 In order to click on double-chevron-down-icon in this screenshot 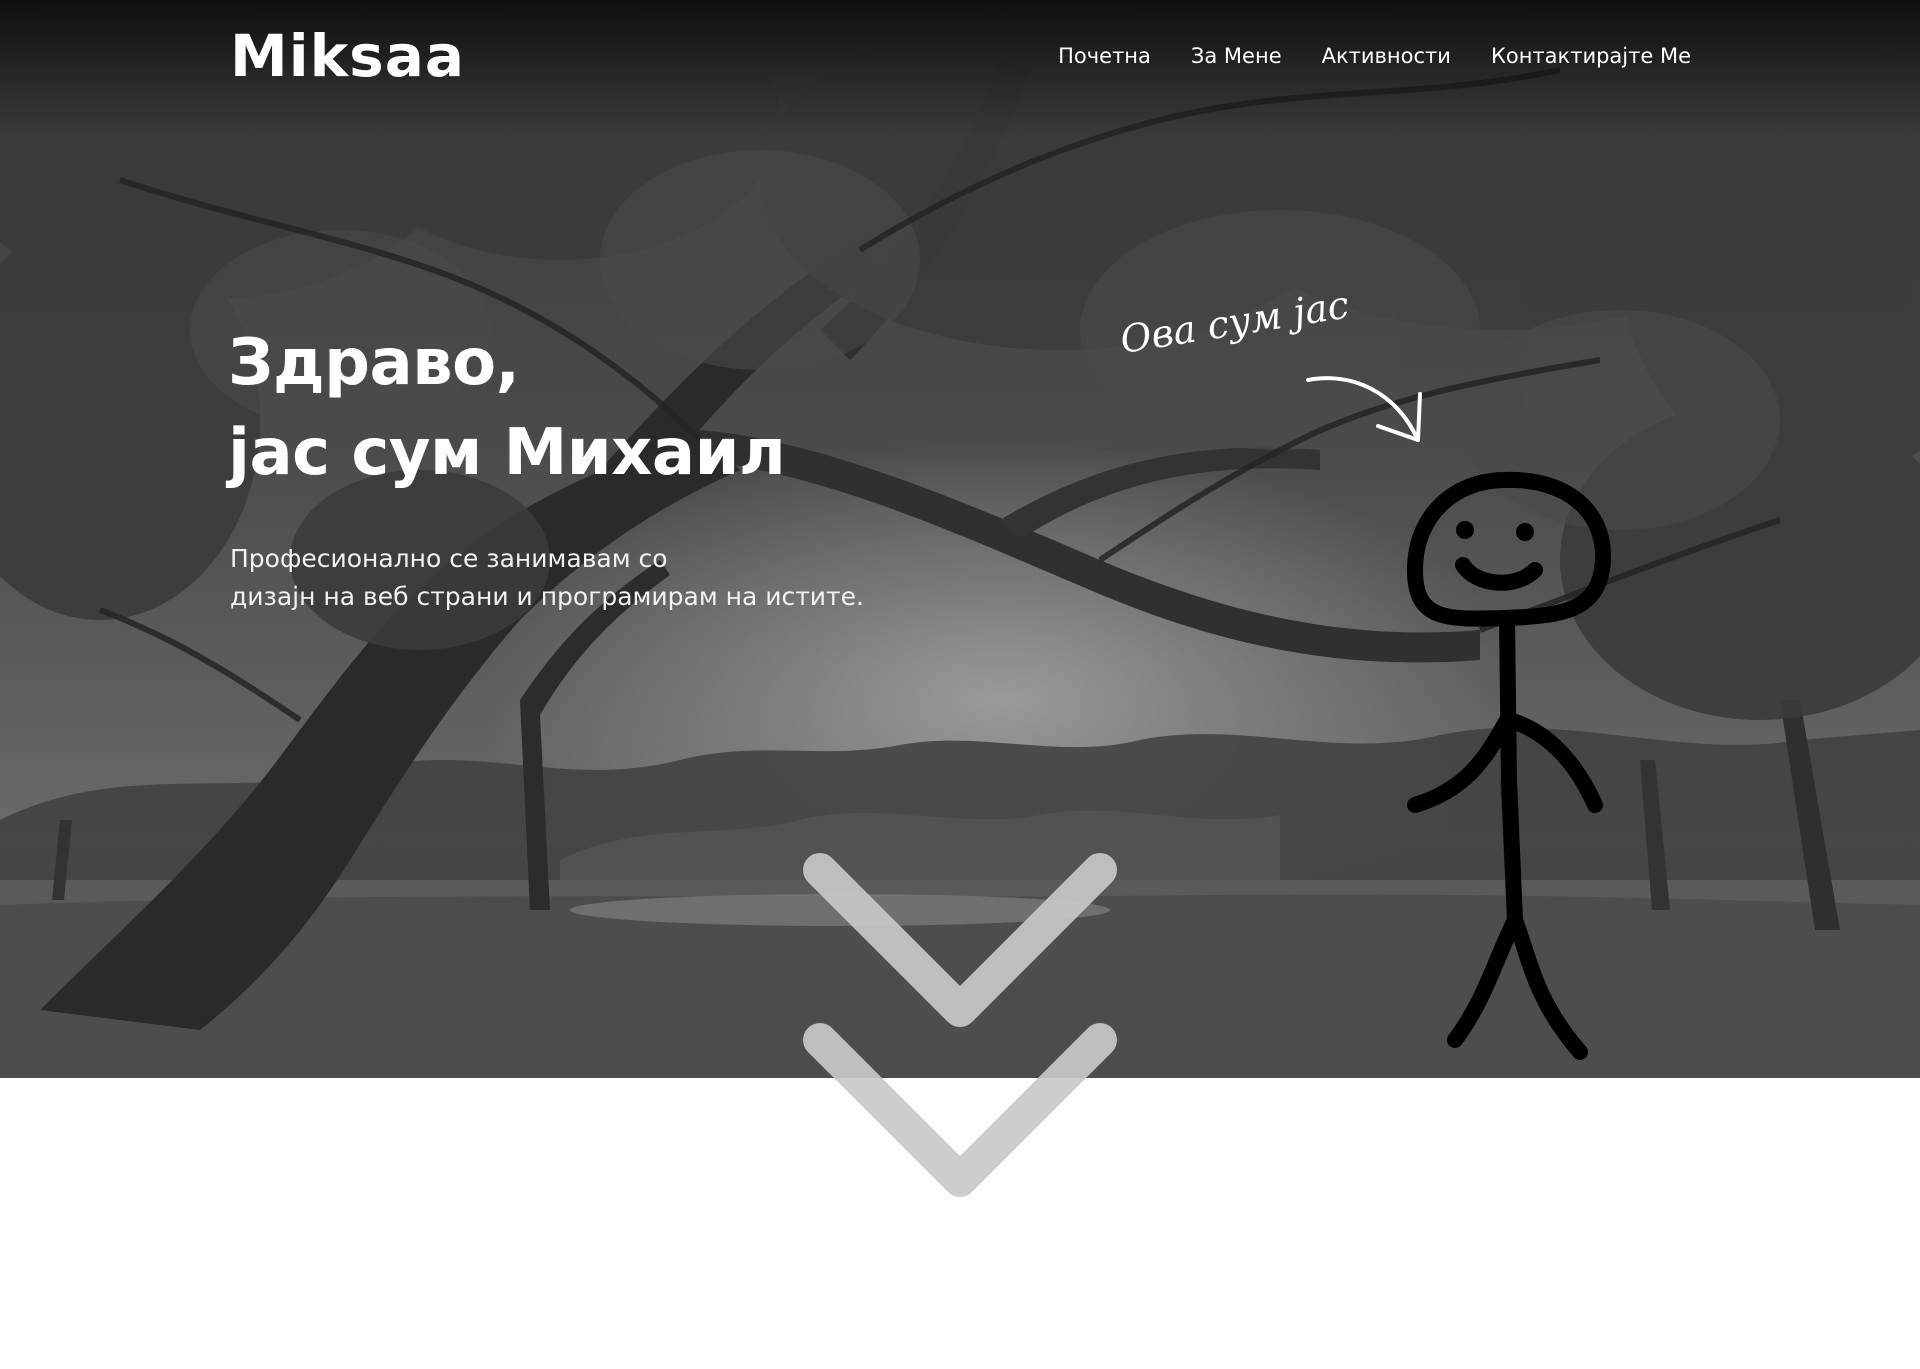, I will do `click(960, 1030)`.